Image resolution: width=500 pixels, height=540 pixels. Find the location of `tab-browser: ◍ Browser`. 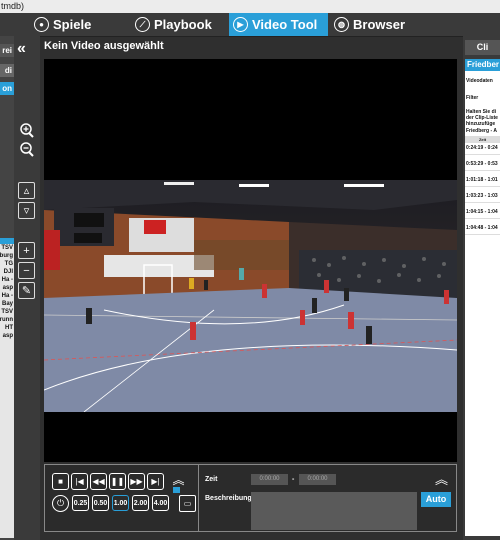

tab-browser: ◍ Browser is located at coordinates (377, 24).